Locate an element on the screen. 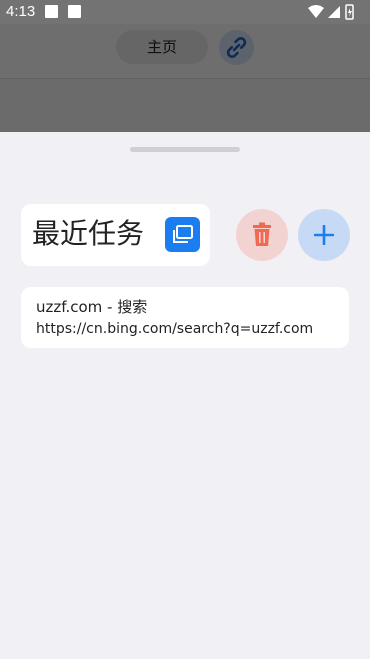 This screenshot has width=370, height=659. task-url: https://cn.bing.com/search?q=uzzf.com is located at coordinates (175, 329).